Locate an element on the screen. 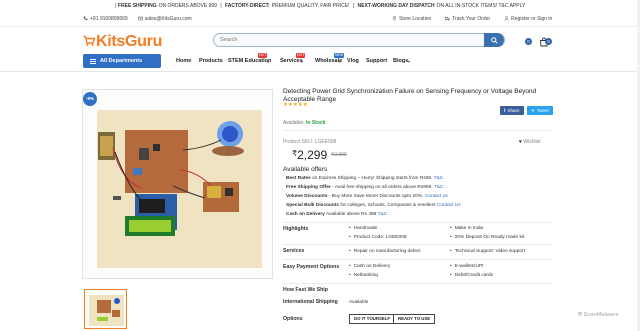 The width and height of the screenshot is (640, 331). phone-number: +91 9160809669 is located at coordinates (109, 19).